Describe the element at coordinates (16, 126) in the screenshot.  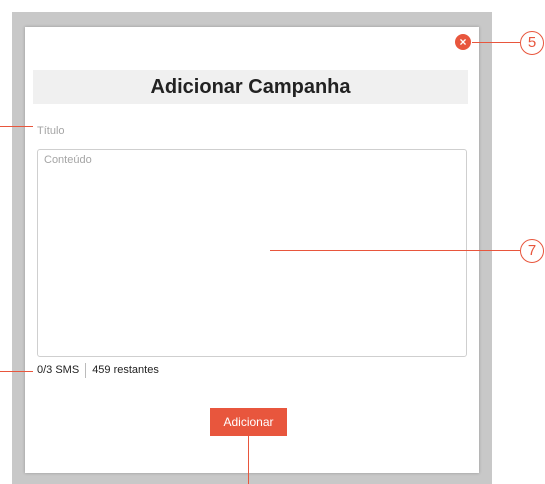
I see `annotation-line-title` at that location.